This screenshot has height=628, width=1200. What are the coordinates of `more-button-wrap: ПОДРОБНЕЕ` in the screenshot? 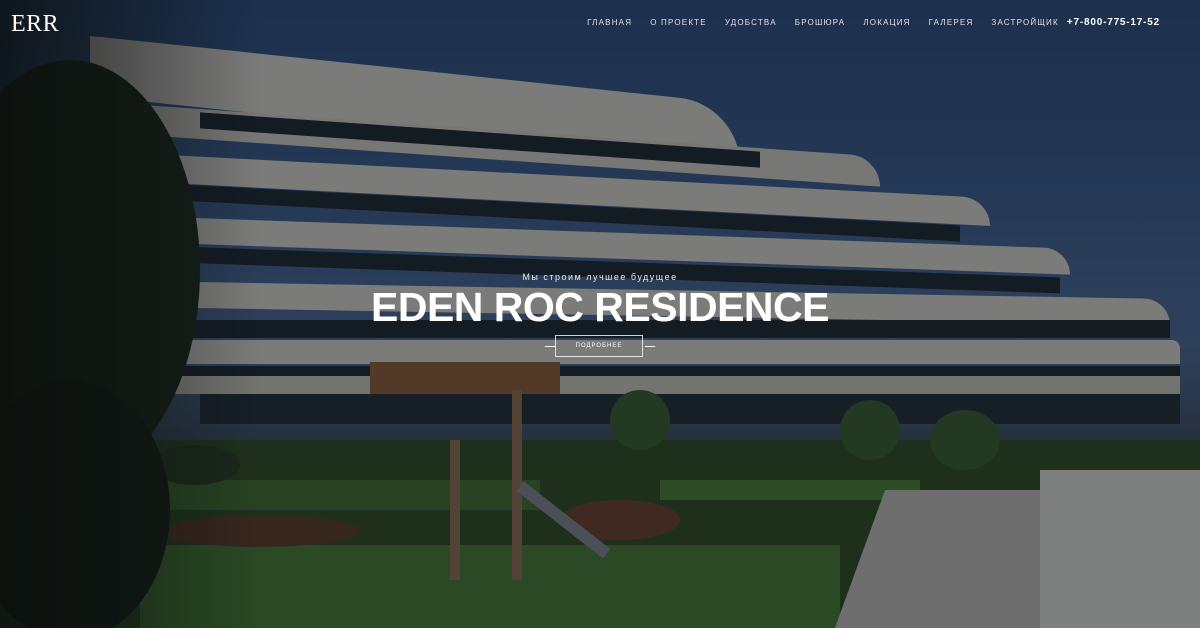 It's located at (600, 347).